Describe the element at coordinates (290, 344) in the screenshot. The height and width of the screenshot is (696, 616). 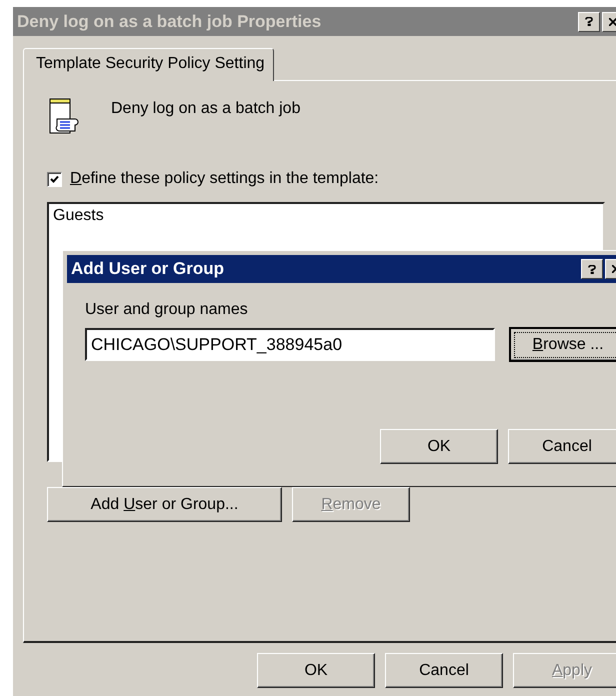
I see `user-name-field: CHICAGO\SUPPORT_388945a0` at that location.